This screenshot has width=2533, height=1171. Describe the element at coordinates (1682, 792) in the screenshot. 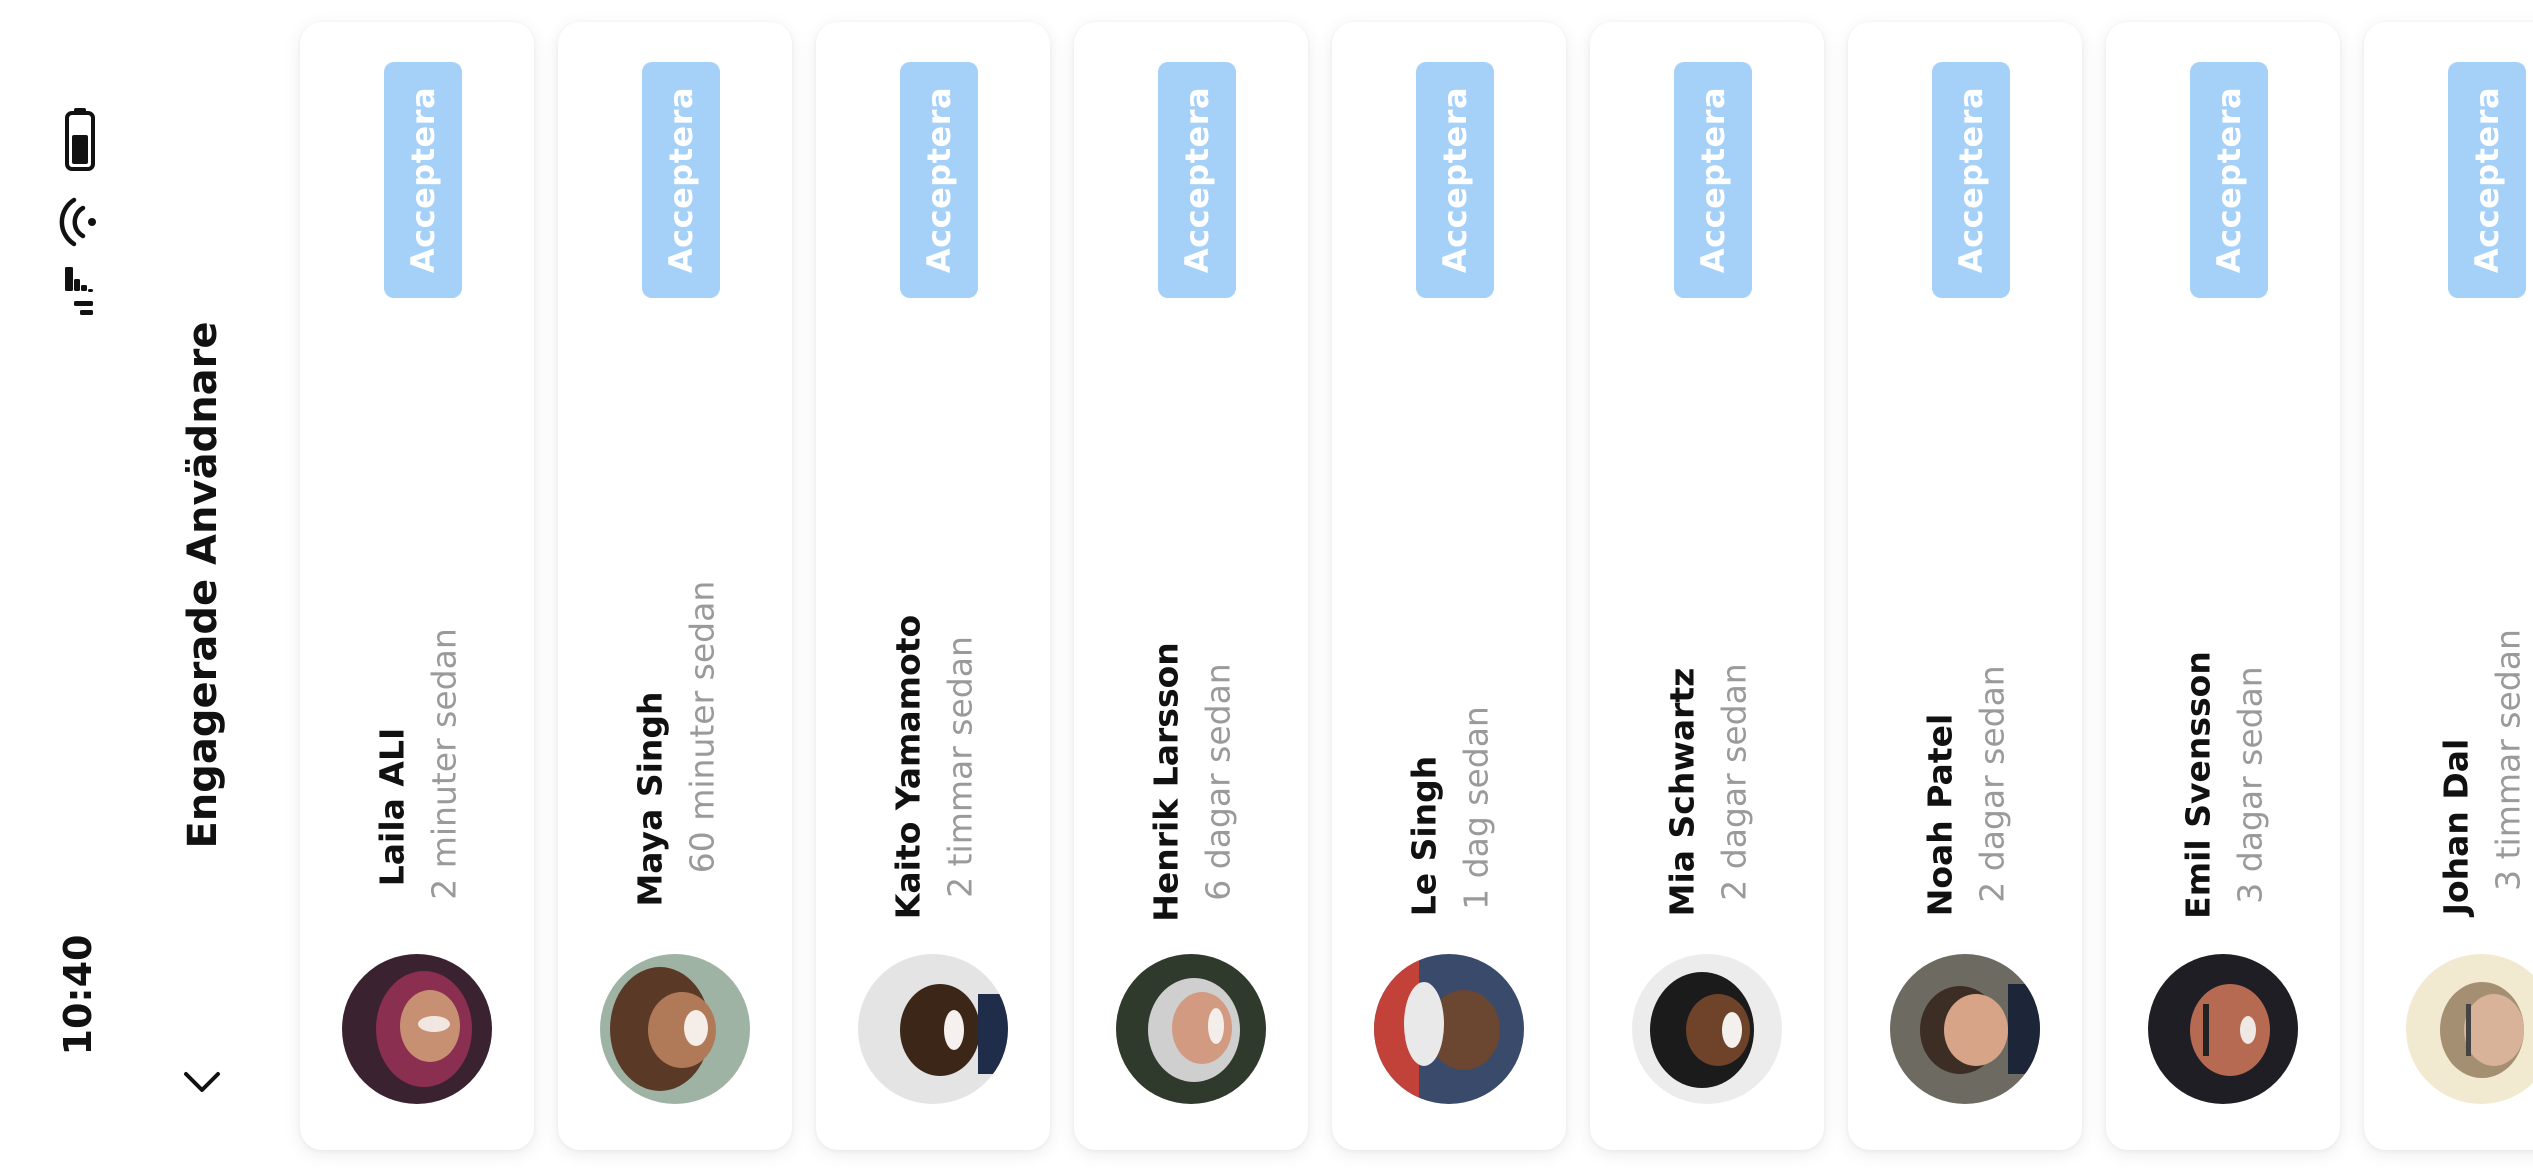

I see `user-name: Mia Schwartz` at that location.